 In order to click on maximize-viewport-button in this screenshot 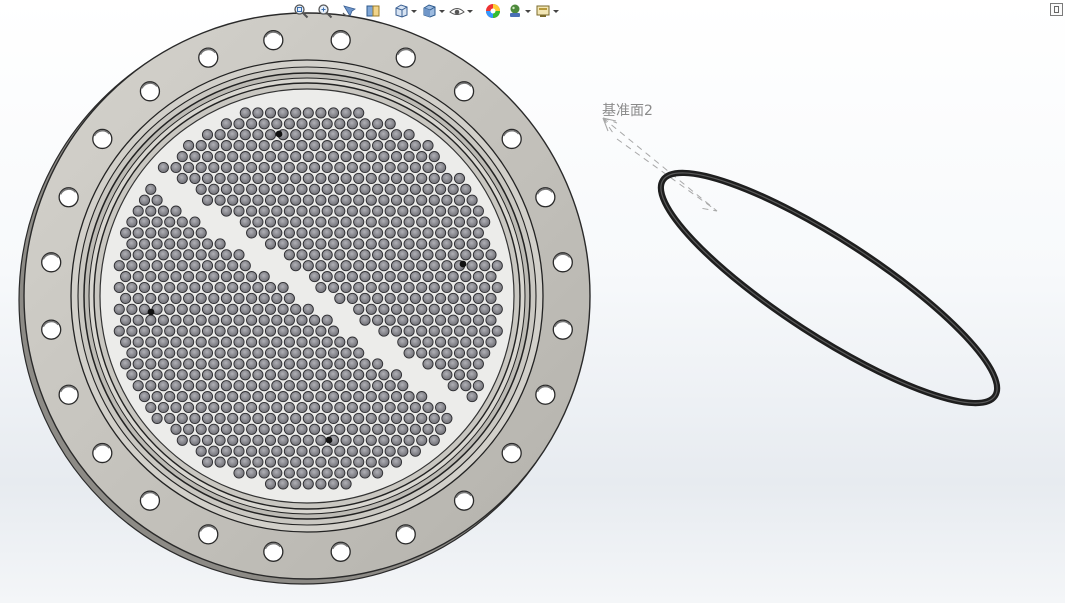, I will do `click(1056, 9)`.